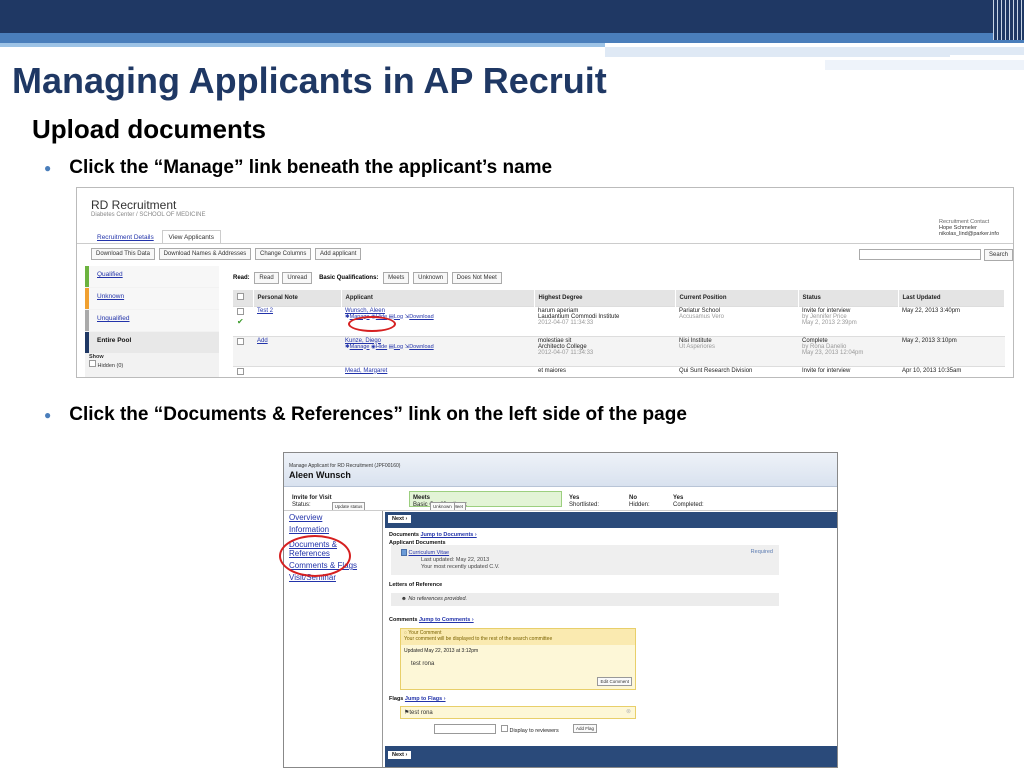 Image resolution: width=1024 pixels, height=768 pixels. Describe the element at coordinates (360, 347) in the screenshot. I see `manage-link: Manage` at that location.